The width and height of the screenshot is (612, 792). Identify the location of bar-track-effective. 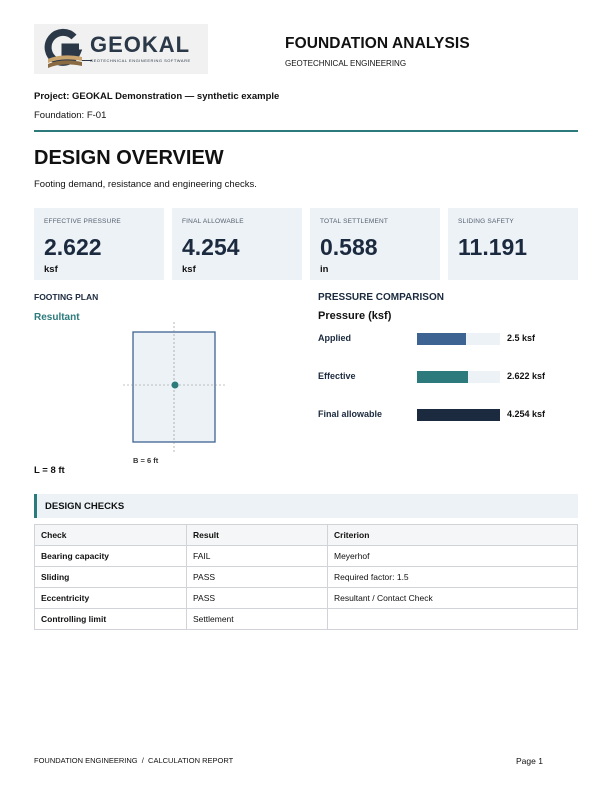
(458, 377).